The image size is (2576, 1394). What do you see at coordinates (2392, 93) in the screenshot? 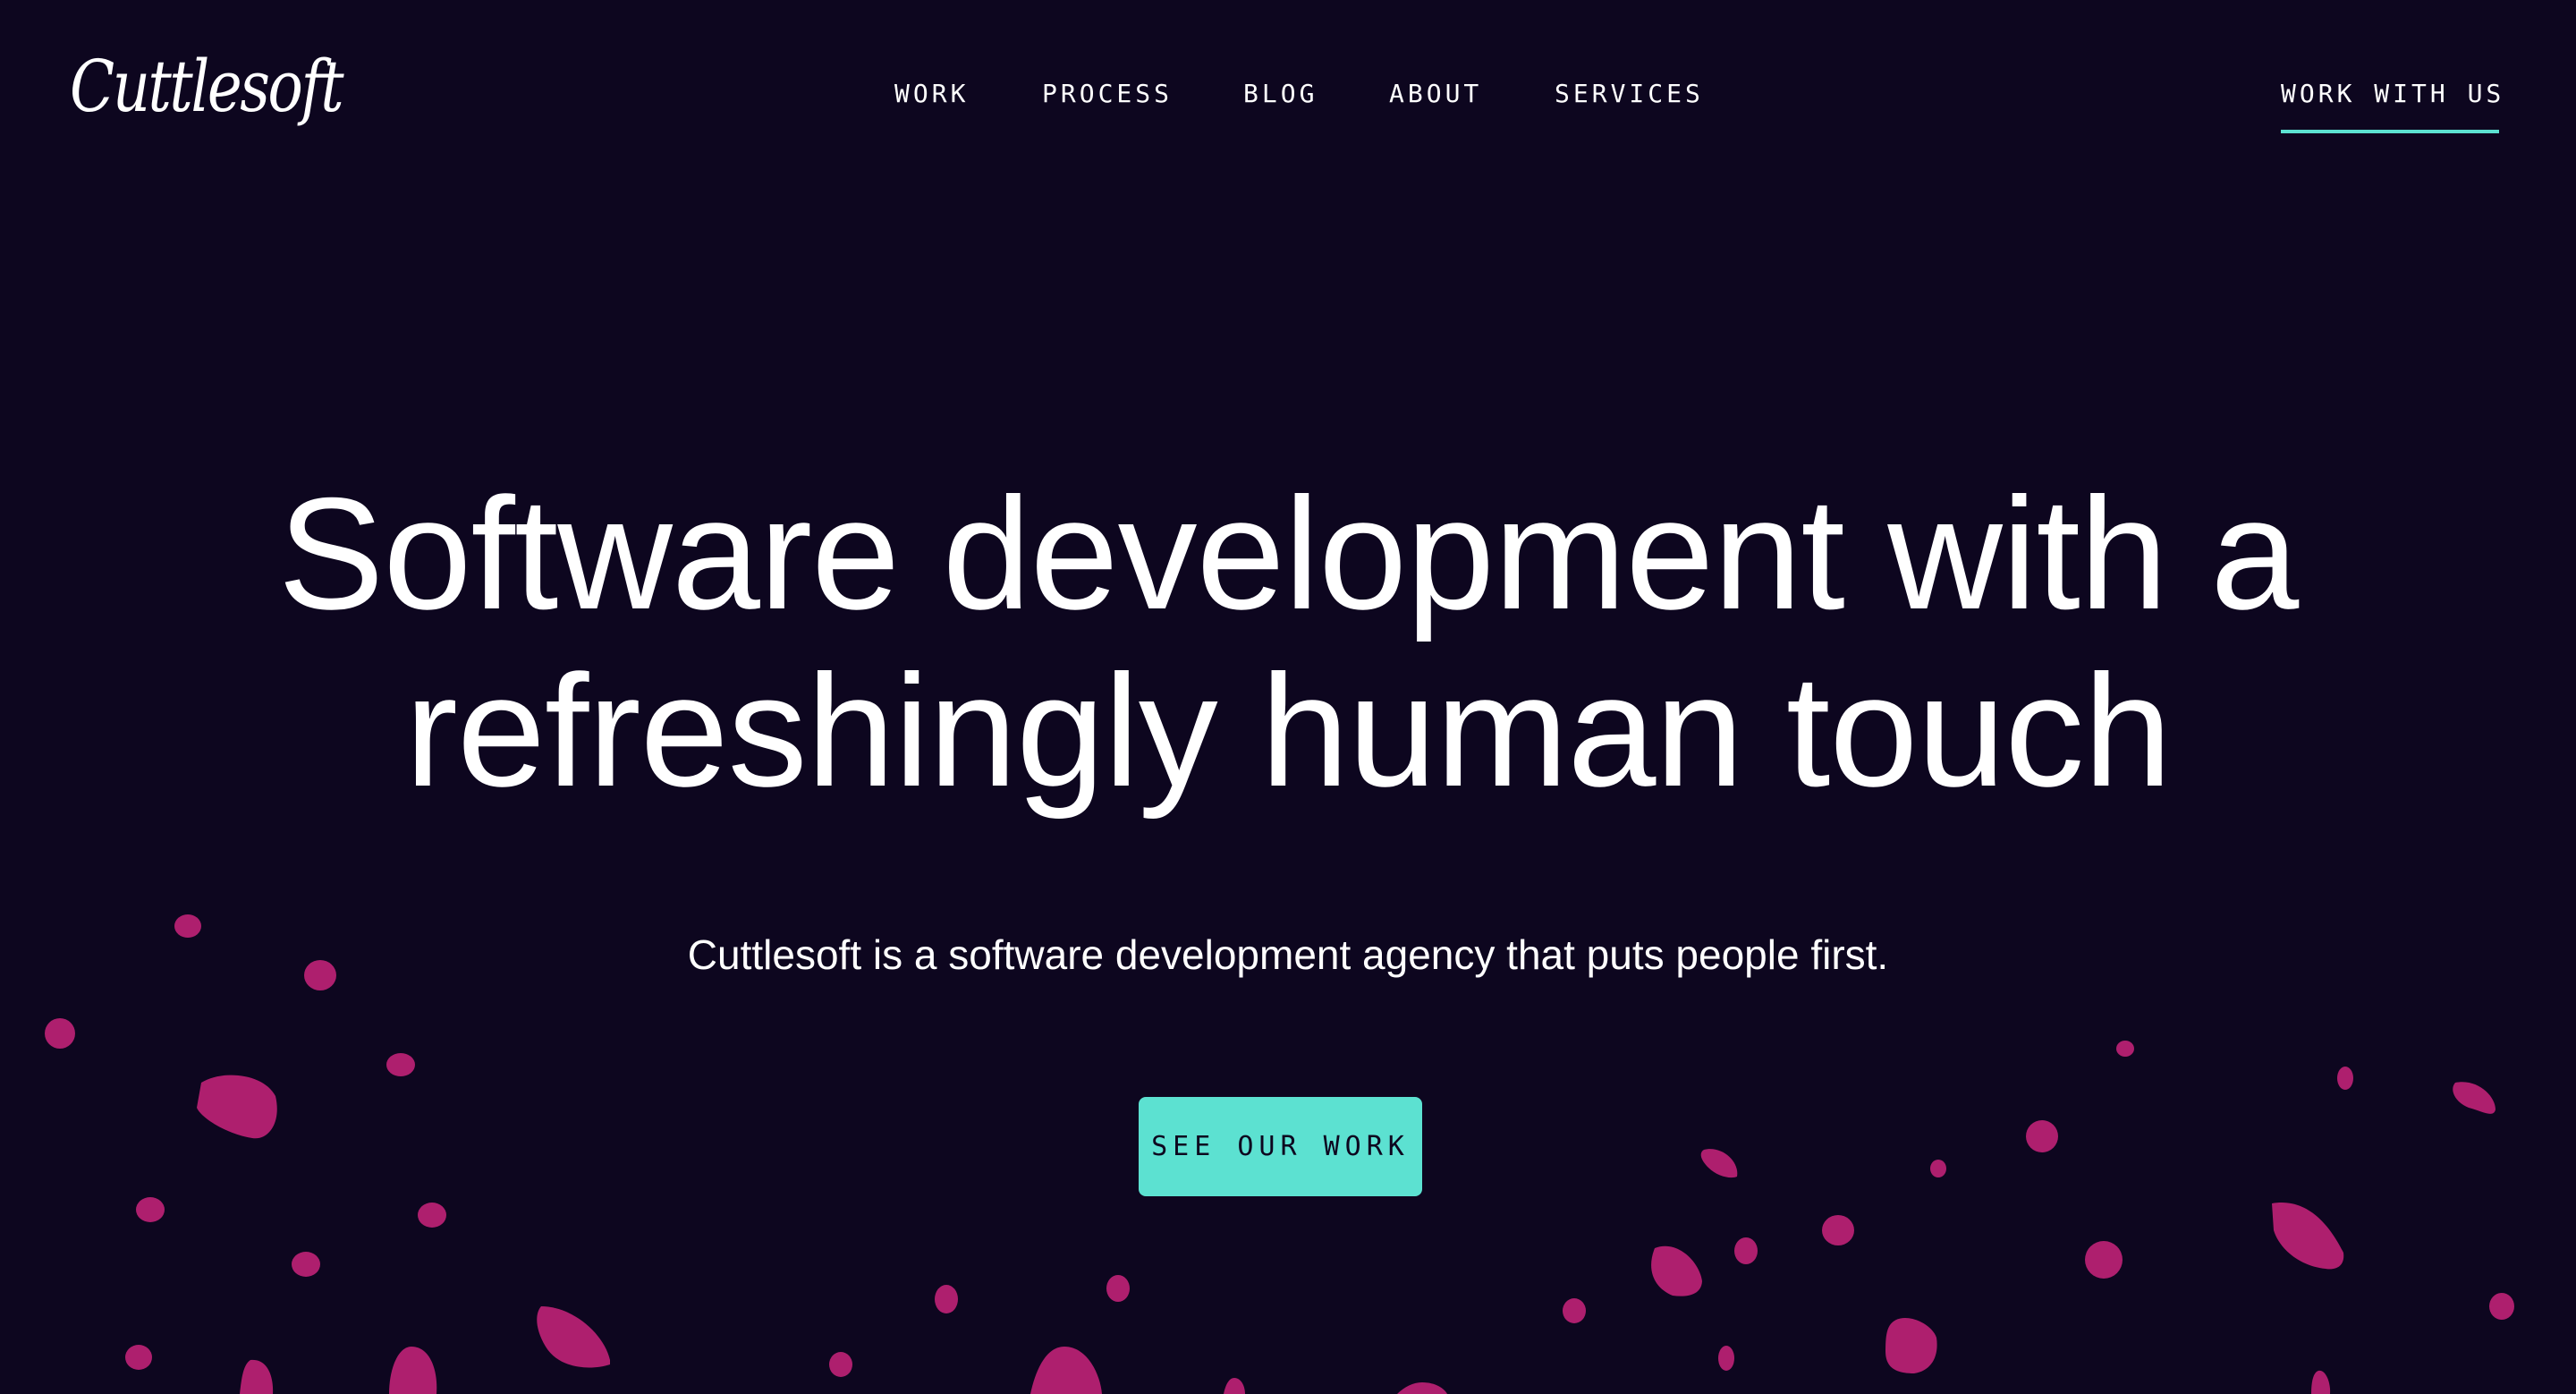
I see `work-with-us-link: WORK WITH US` at bounding box center [2392, 93].